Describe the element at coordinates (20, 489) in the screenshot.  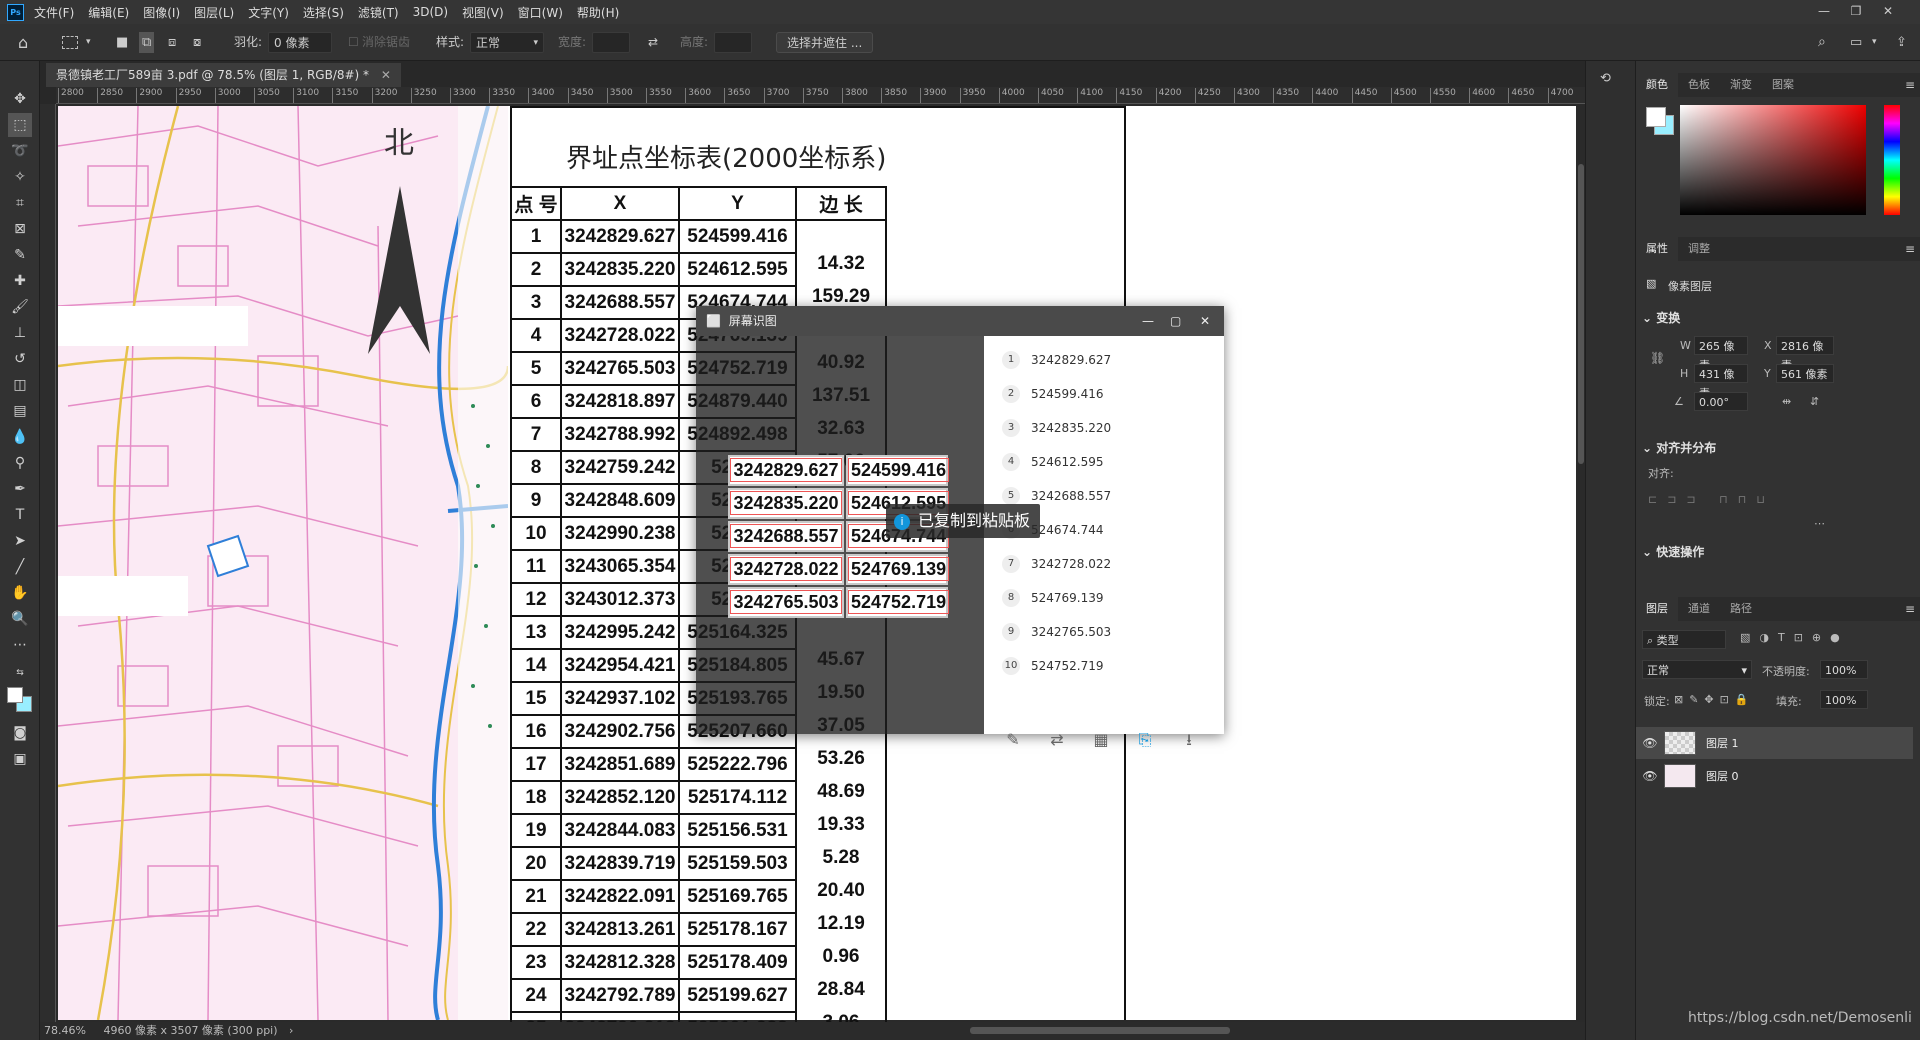
I see `pen-tool-icon: ✒` at that location.